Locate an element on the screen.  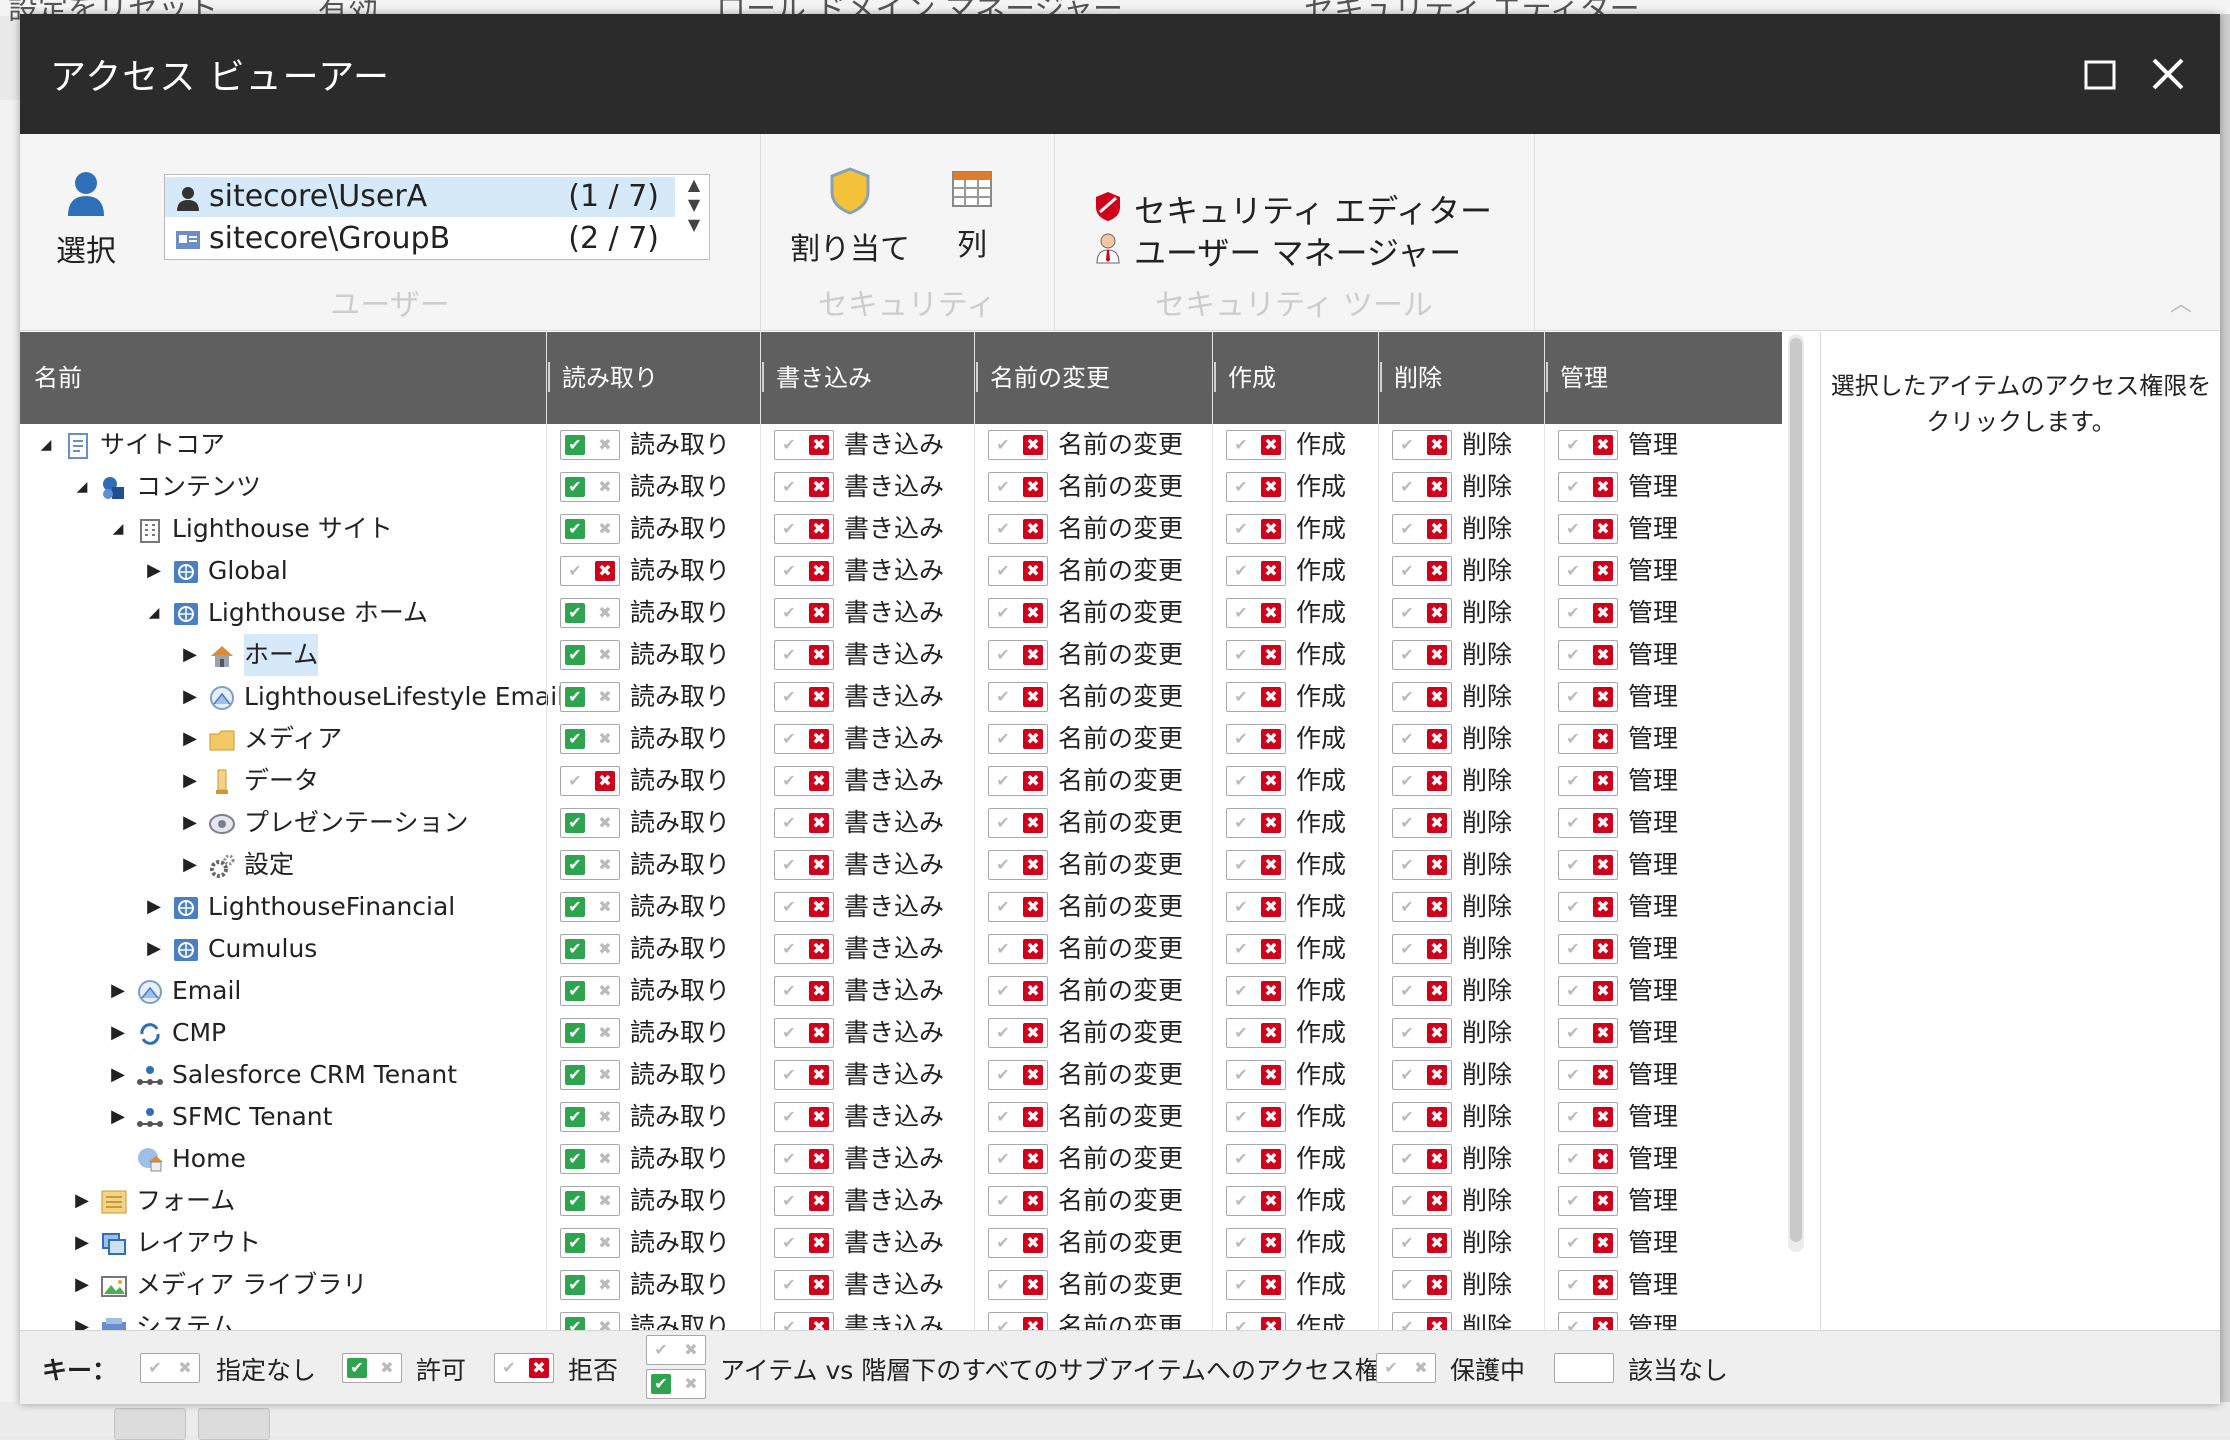
columns-button: 列 is located at coordinates (972, 215).